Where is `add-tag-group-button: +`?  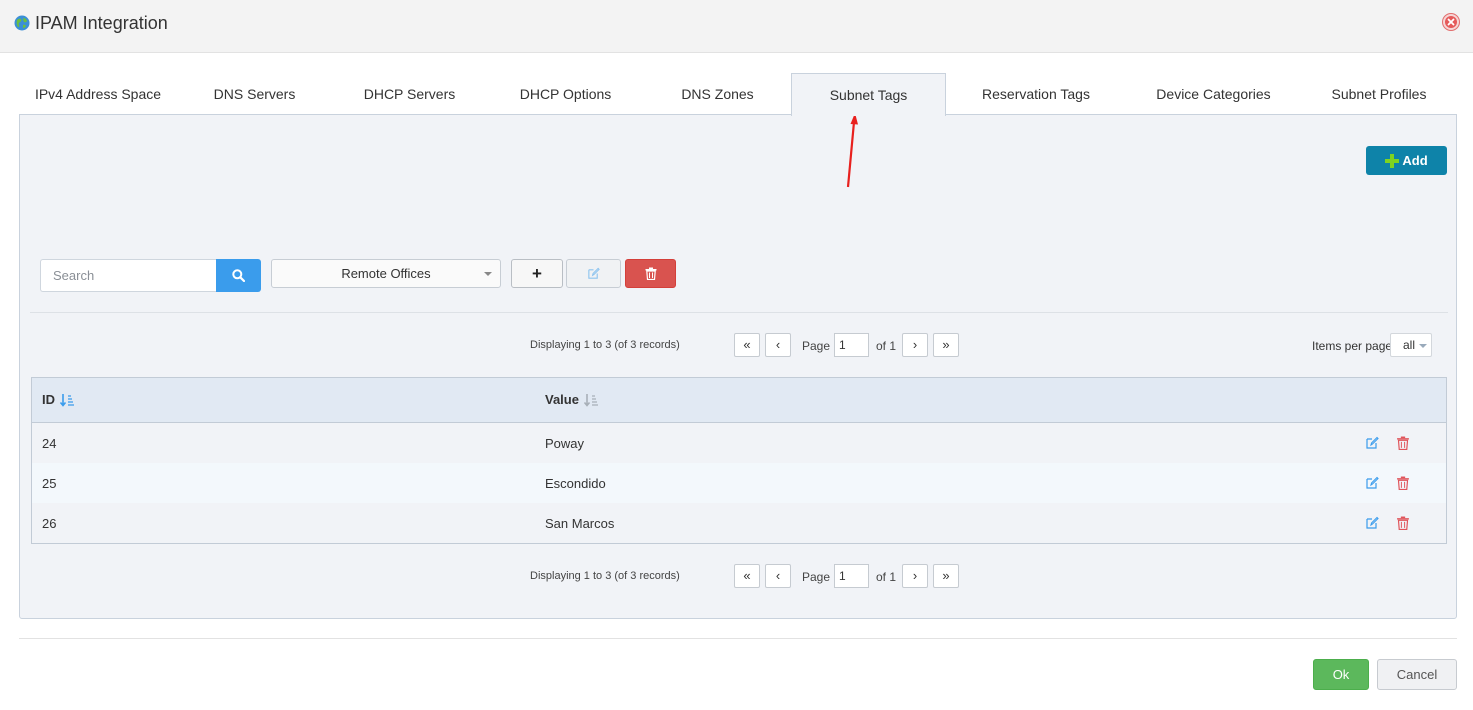 add-tag-group-button: + is located at coordinates (537, 273).